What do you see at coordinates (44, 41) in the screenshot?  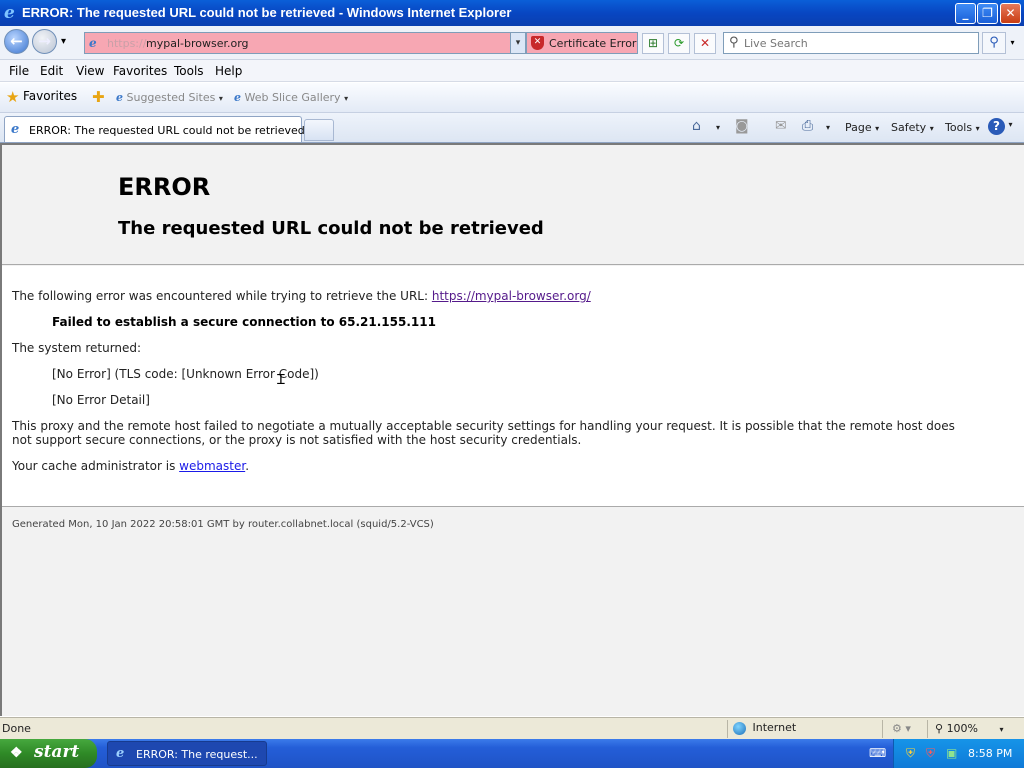 I see `forward-button: →` at bounding box center [44, 41].